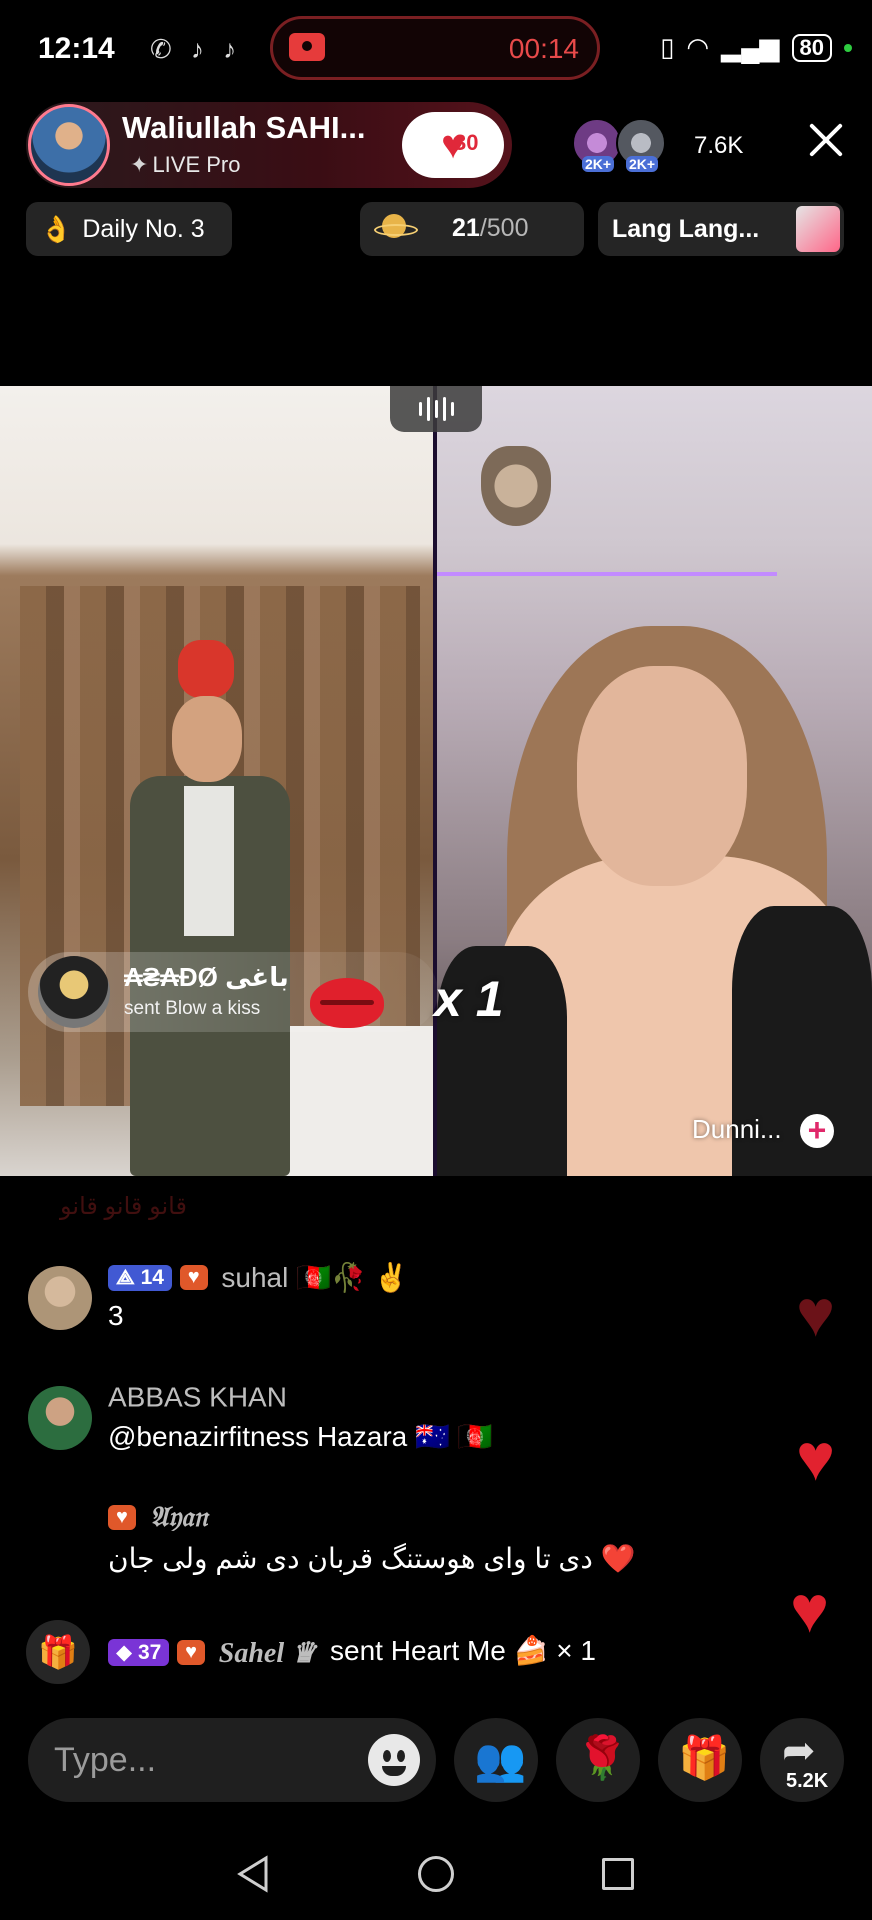 This screenshot has width=872, height=1920. I want to click on chat-username: suhal 🇦🇫🥀 ✌️, so click(314, 1277).